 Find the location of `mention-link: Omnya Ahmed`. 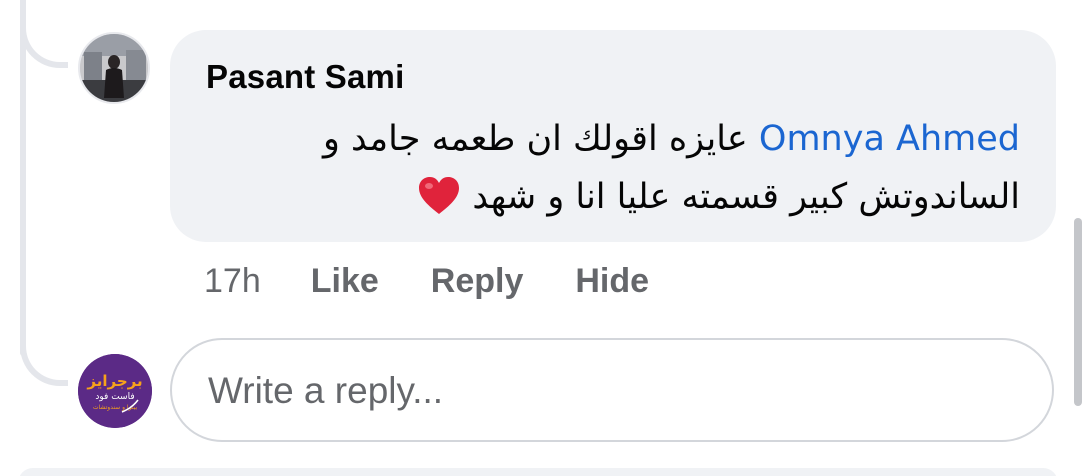

mention-link: Omnya Ahmed is located at coordinates (889, 139).